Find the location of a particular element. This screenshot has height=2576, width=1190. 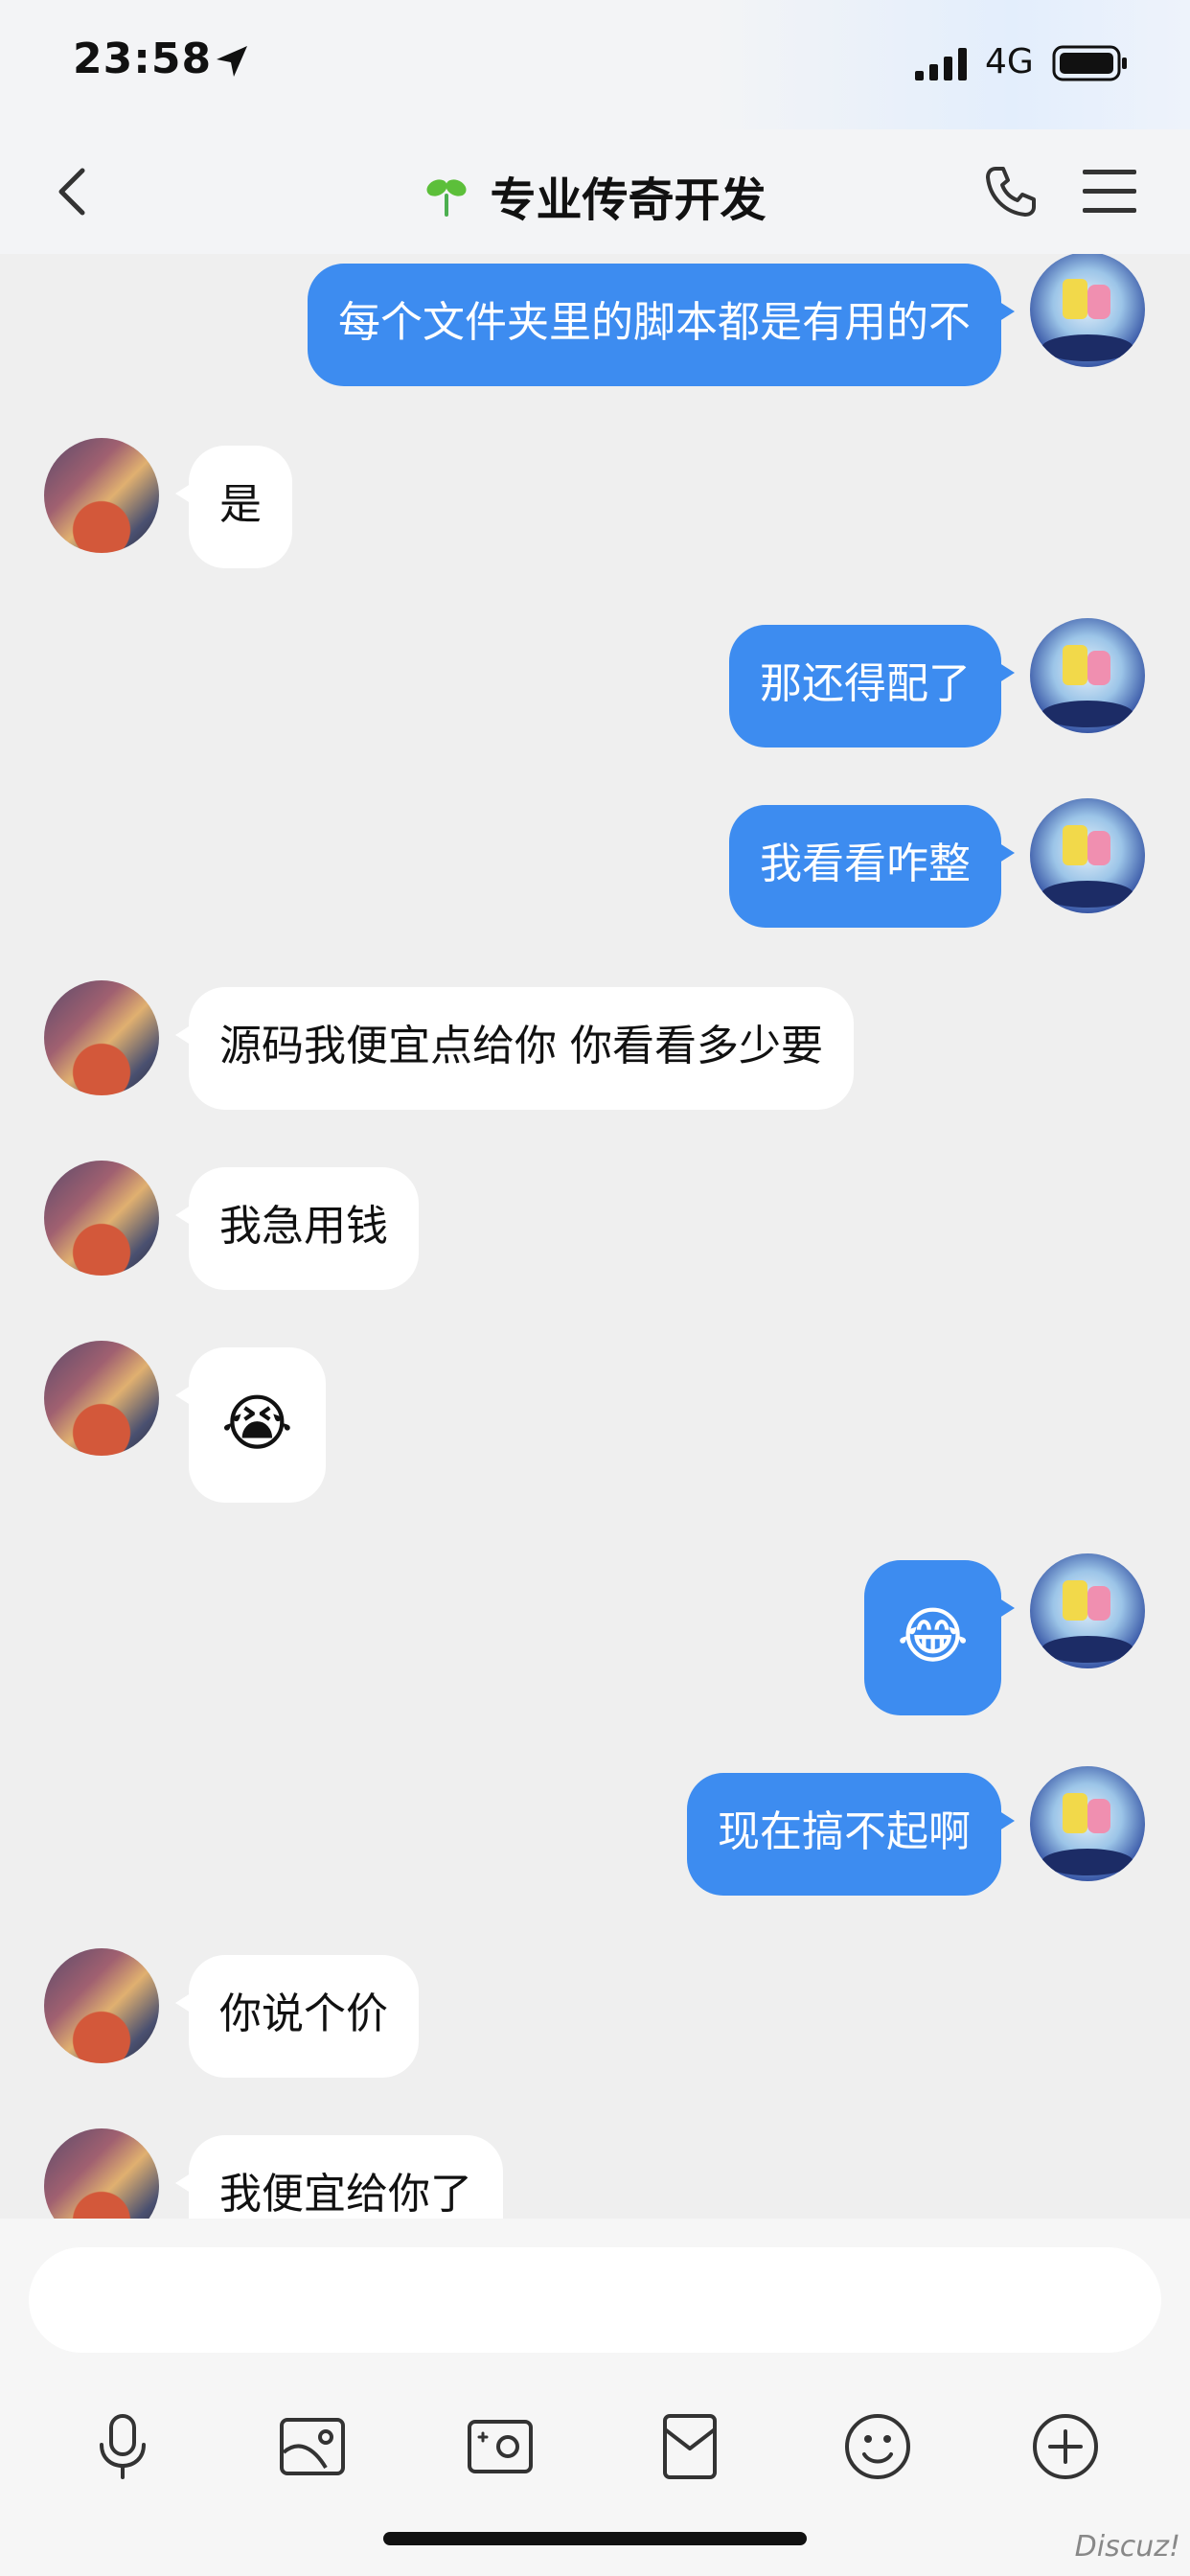

chat-header: 专业传奇开发 is located at coordinates (595, 191).